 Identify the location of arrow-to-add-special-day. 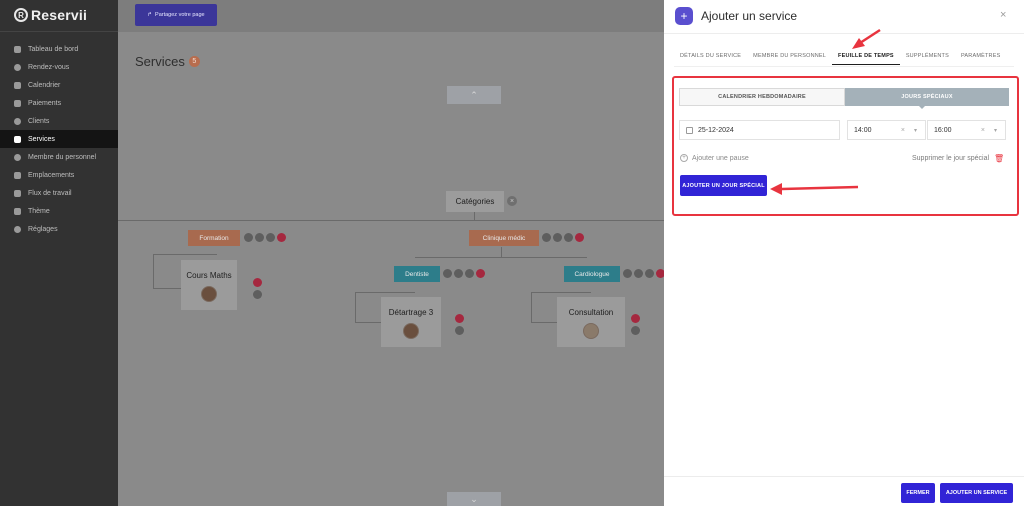
(814, 189).